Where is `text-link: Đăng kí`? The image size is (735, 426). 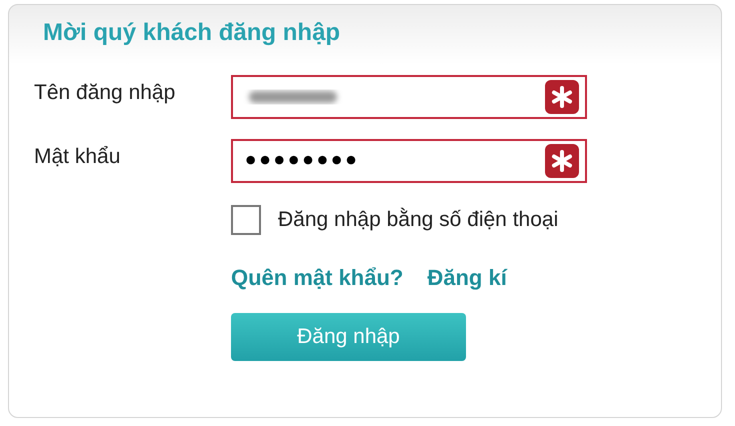 text-link: Đăng kí is located at coordinates (467, 278).